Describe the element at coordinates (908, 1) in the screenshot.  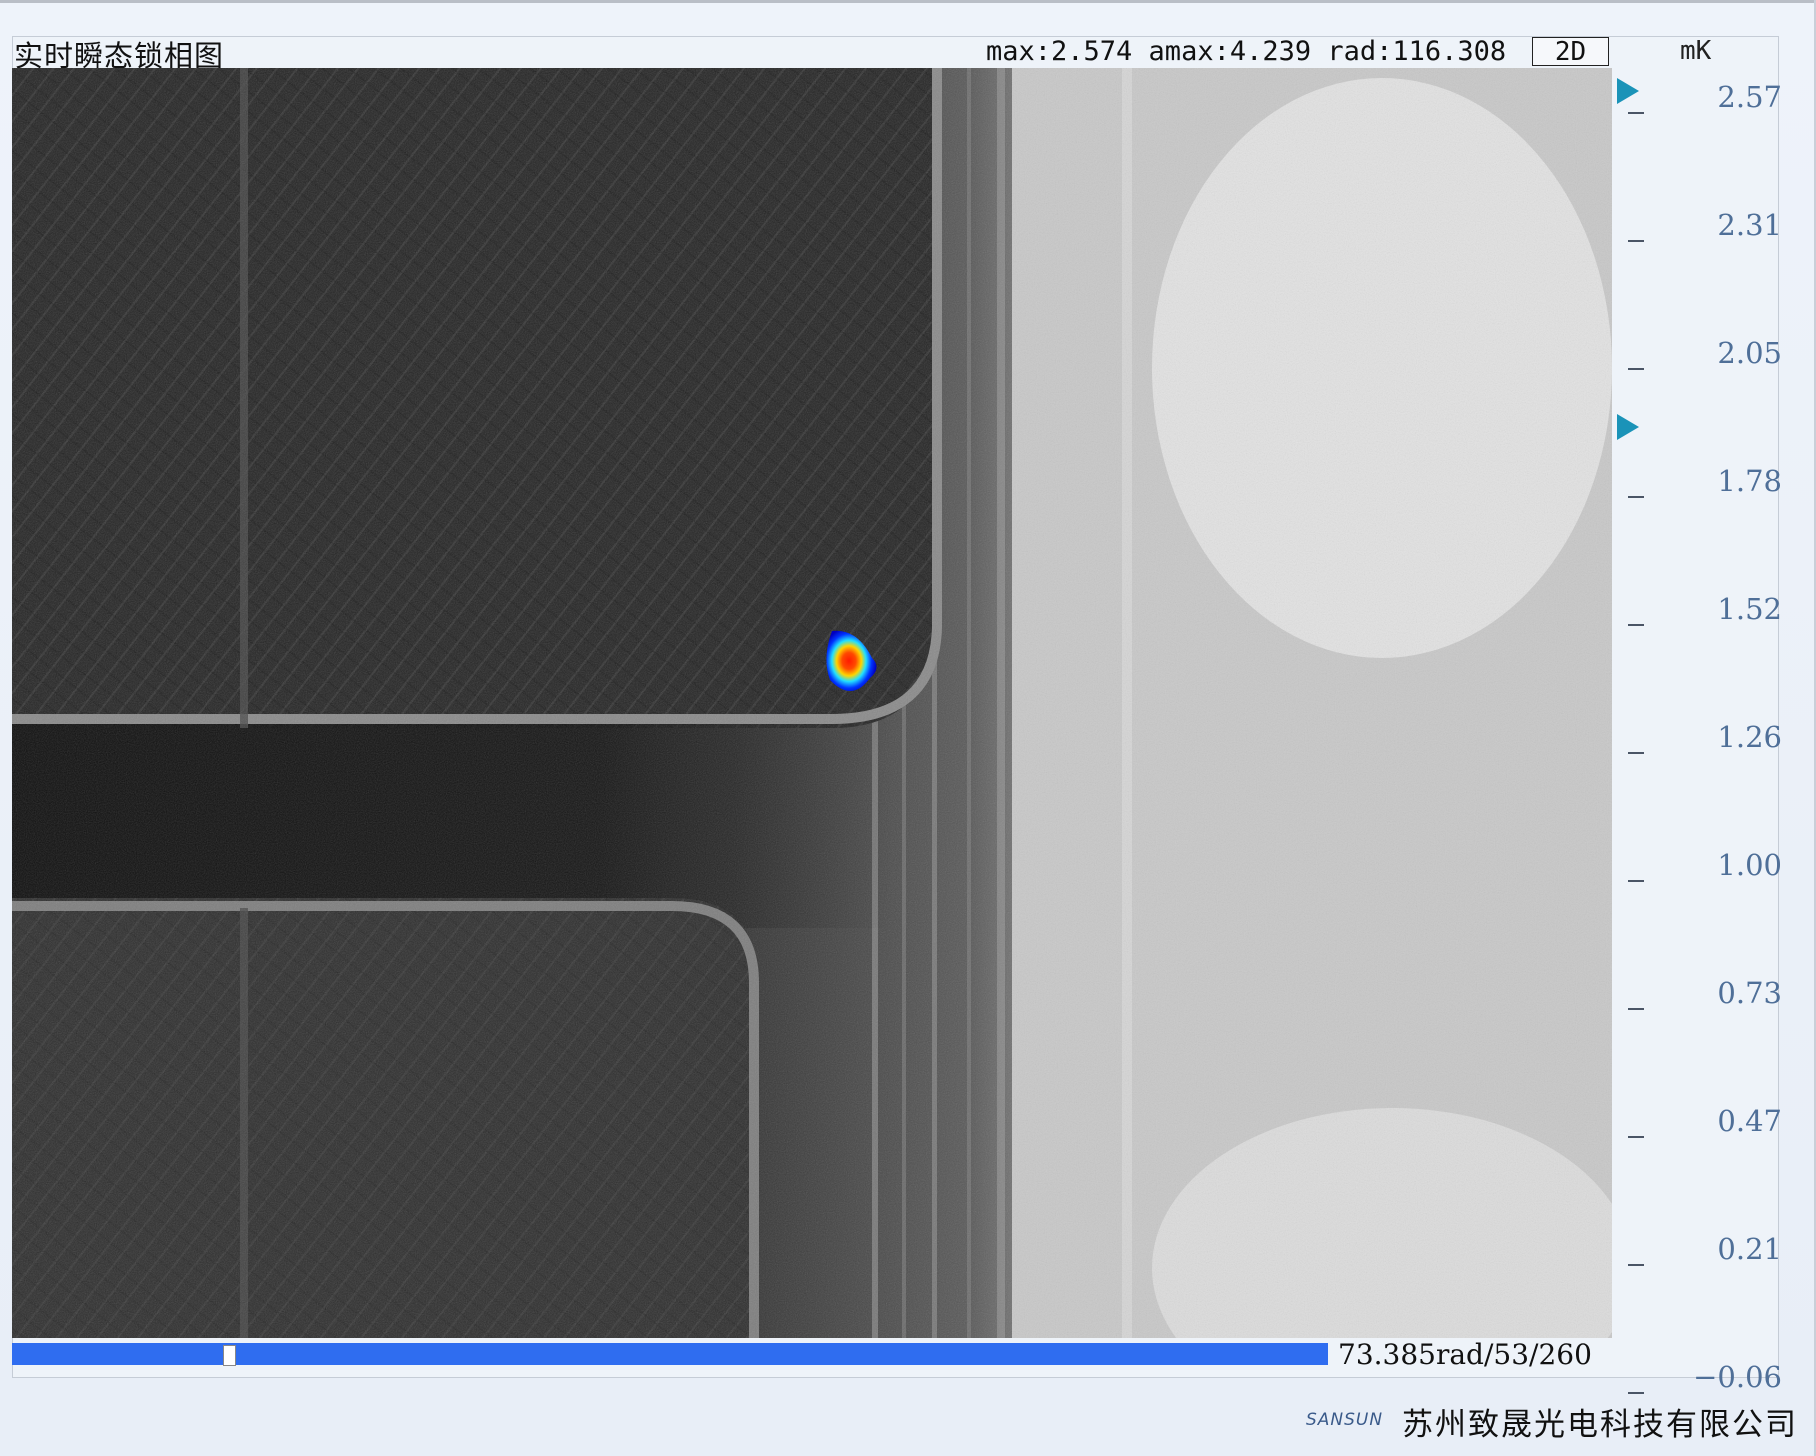
I see `top-divider` at that location.